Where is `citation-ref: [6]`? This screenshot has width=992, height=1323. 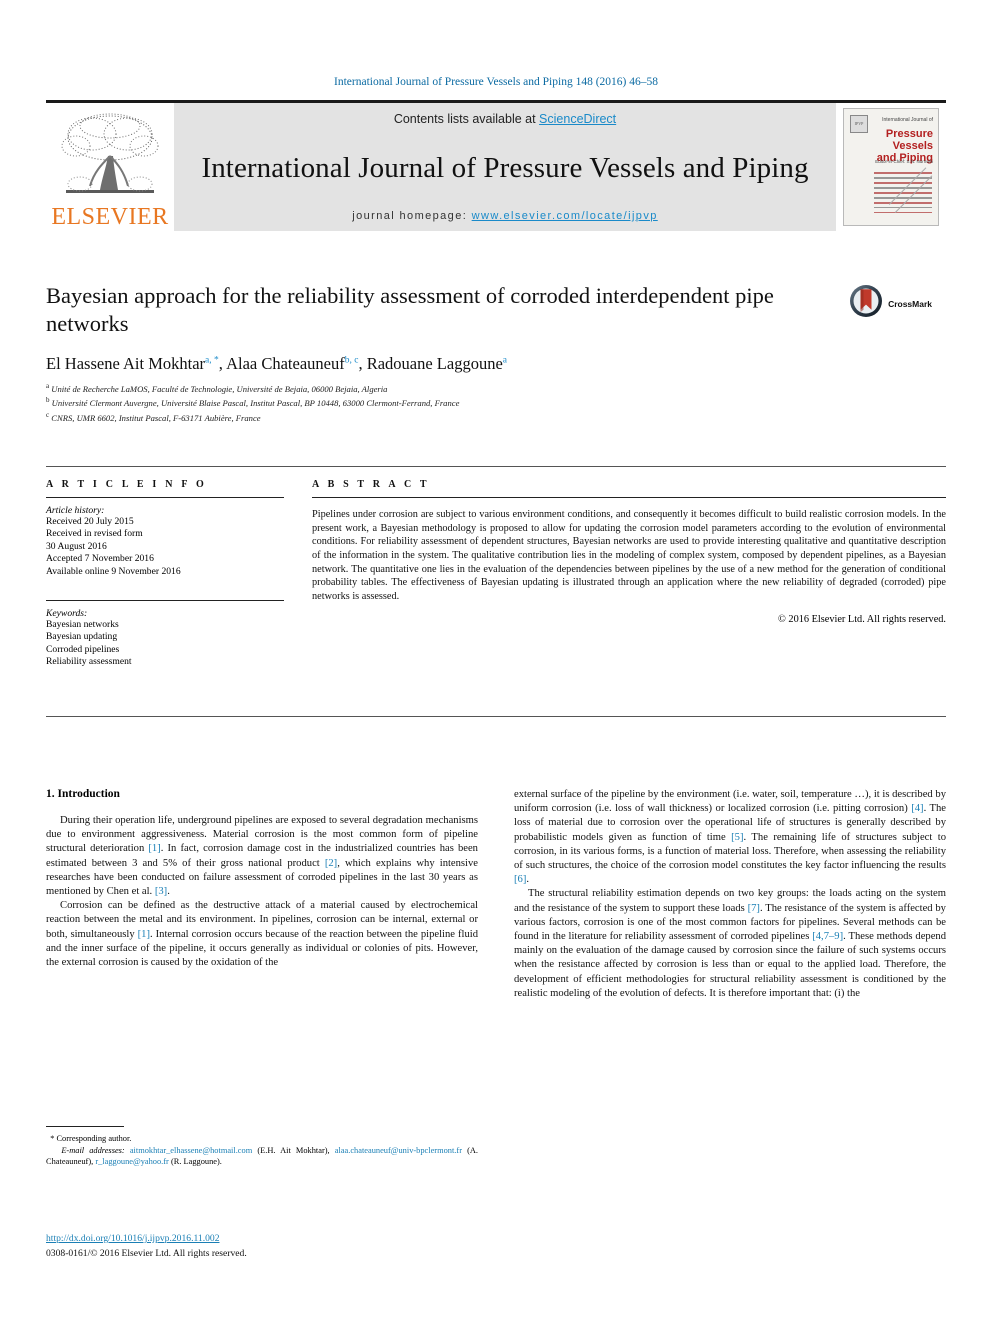 citation-ref: [6] is located at coordinates (520, 879).